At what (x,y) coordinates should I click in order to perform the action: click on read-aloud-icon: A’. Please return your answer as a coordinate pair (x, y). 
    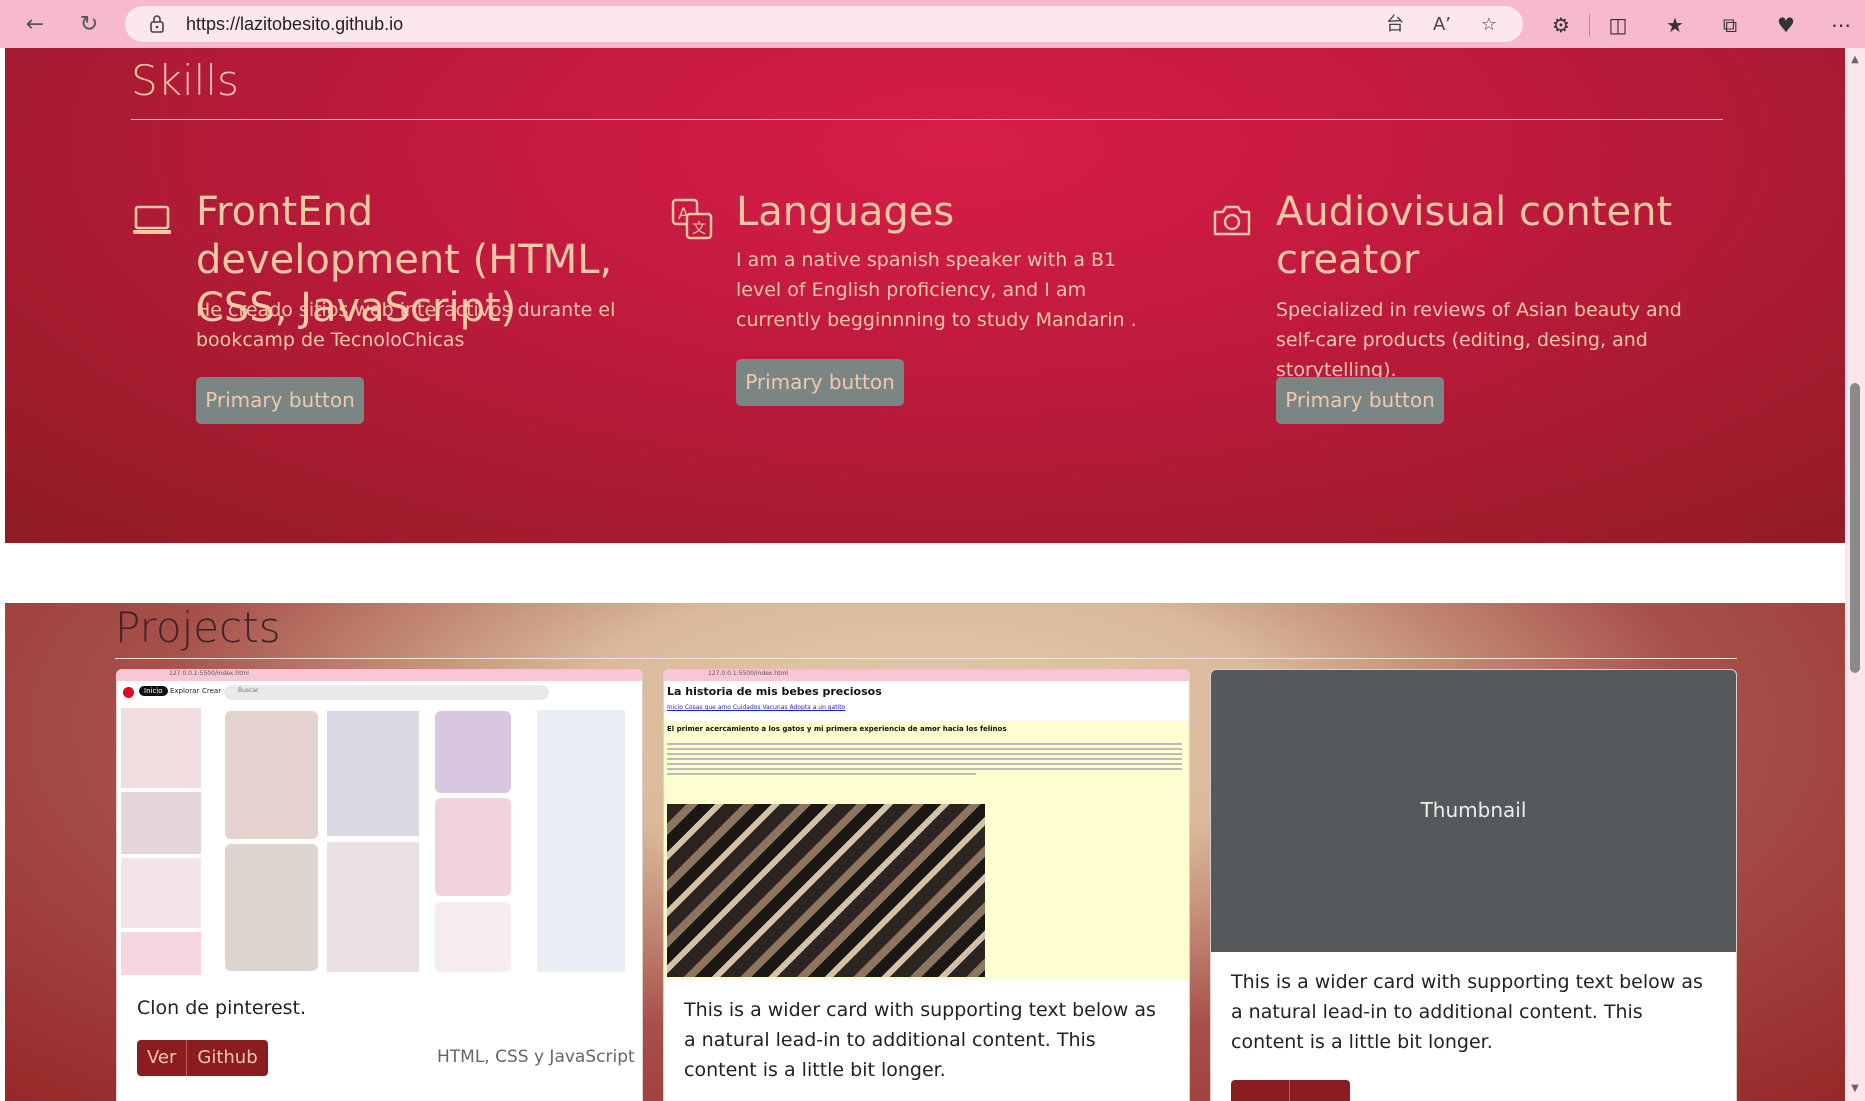
    Looking at the image, I should click on (1442, 25).